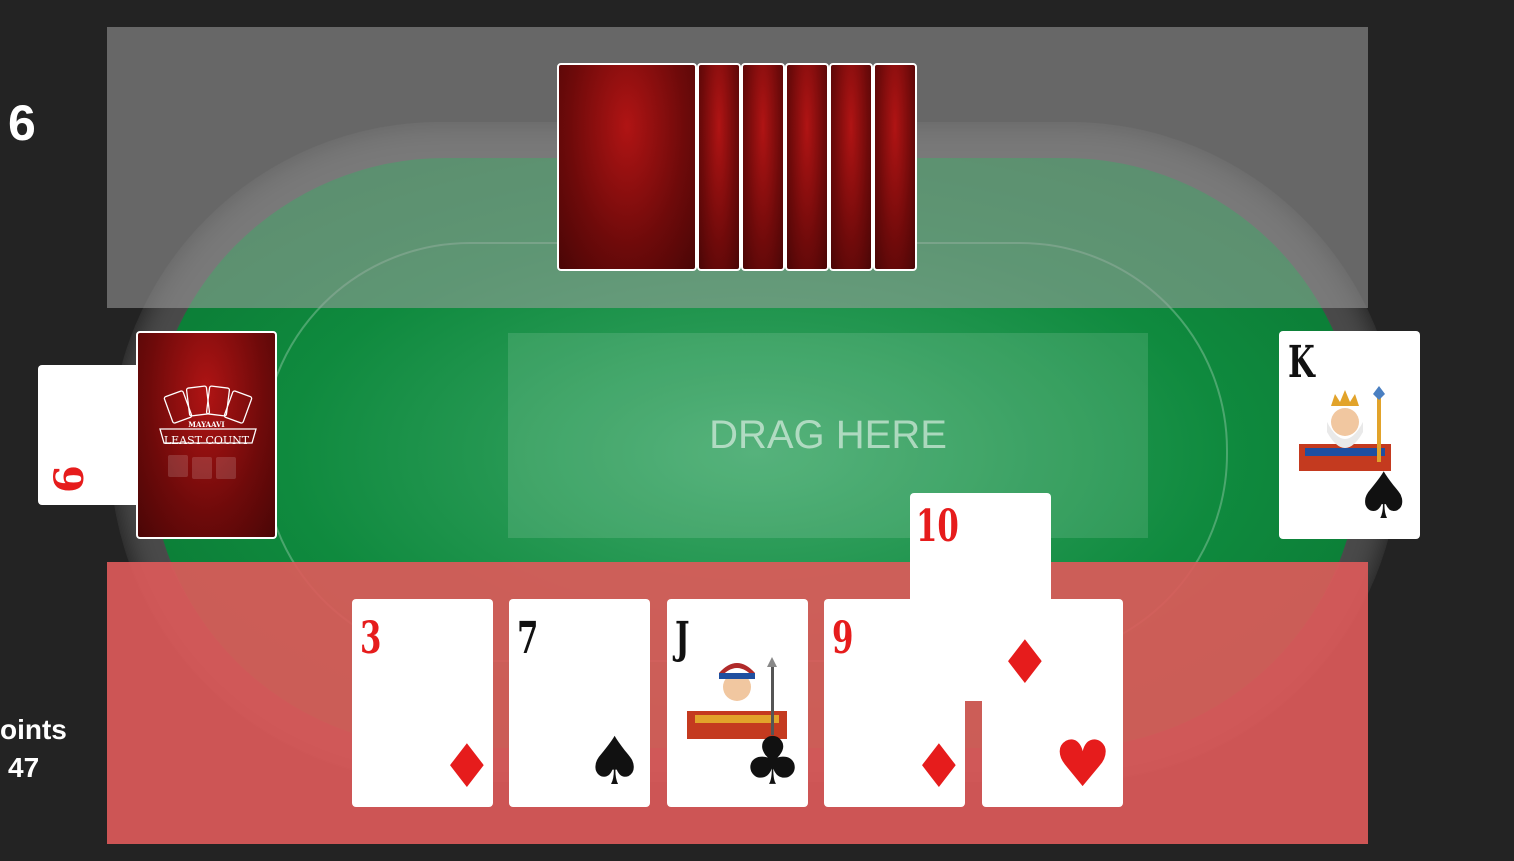  I want to click on discard-card: 6, so click(93, 435).